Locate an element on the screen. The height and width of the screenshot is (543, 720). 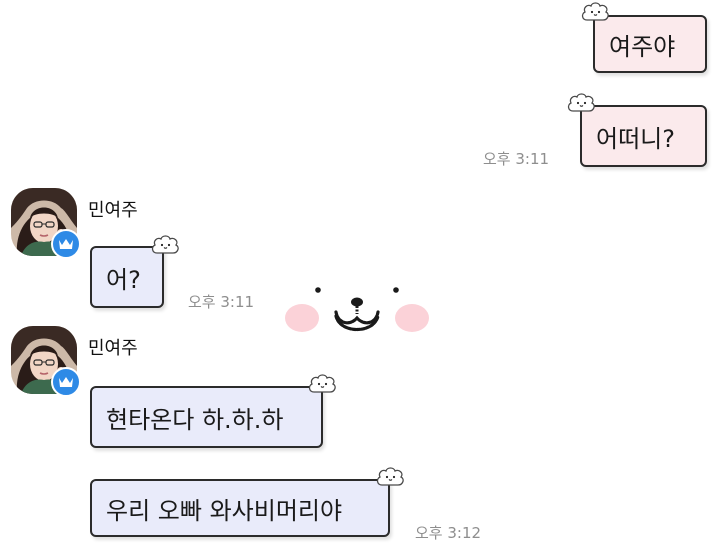
my-message-bubble: 여주야 is located at coordinates (650, 44).